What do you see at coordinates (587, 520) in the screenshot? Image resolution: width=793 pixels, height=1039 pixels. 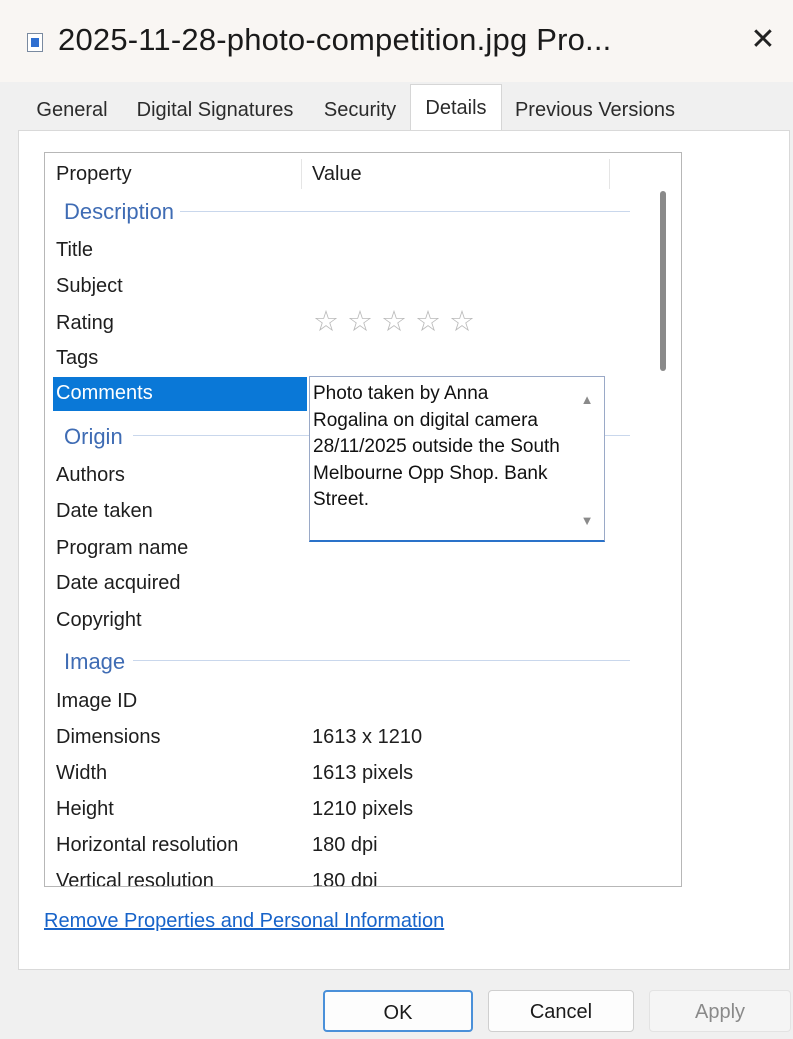 I see `scroll-down-icon: ▼` at bounding box center [587, 520].